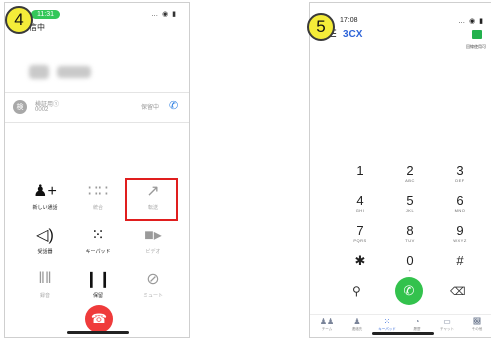  I want to click on history-icon: ◔, so click(417, 321).